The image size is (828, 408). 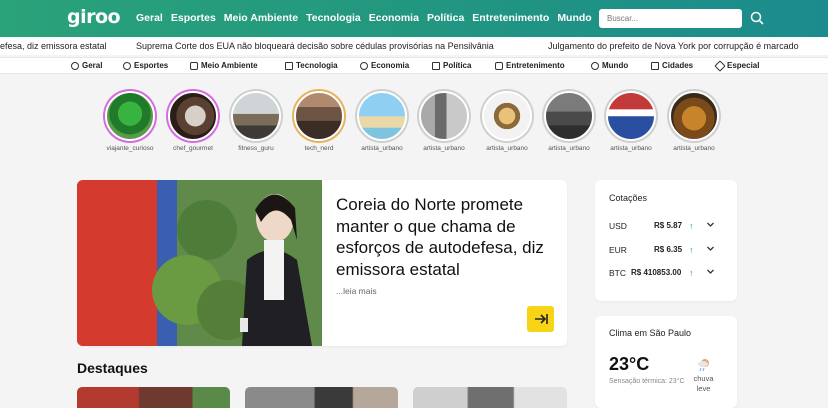 What do you see at coordinates (510, 18) in the screenshot?
I see `nav-item-entretenimento: Entretenimento` at bounding box center [510, 18].